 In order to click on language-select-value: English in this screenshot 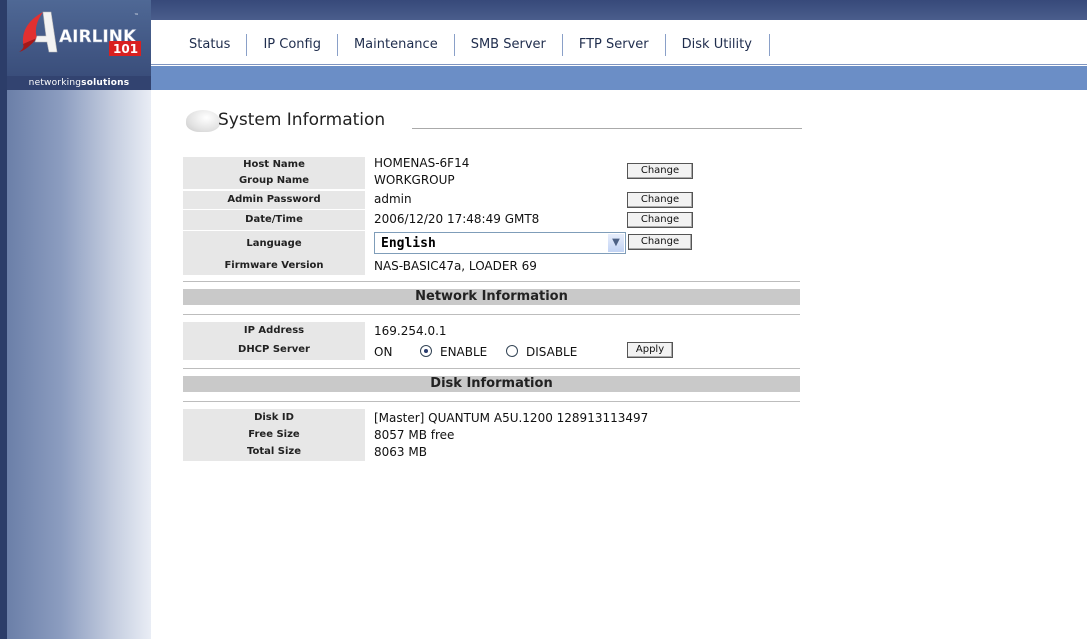, I will do `click(408, 243)`.